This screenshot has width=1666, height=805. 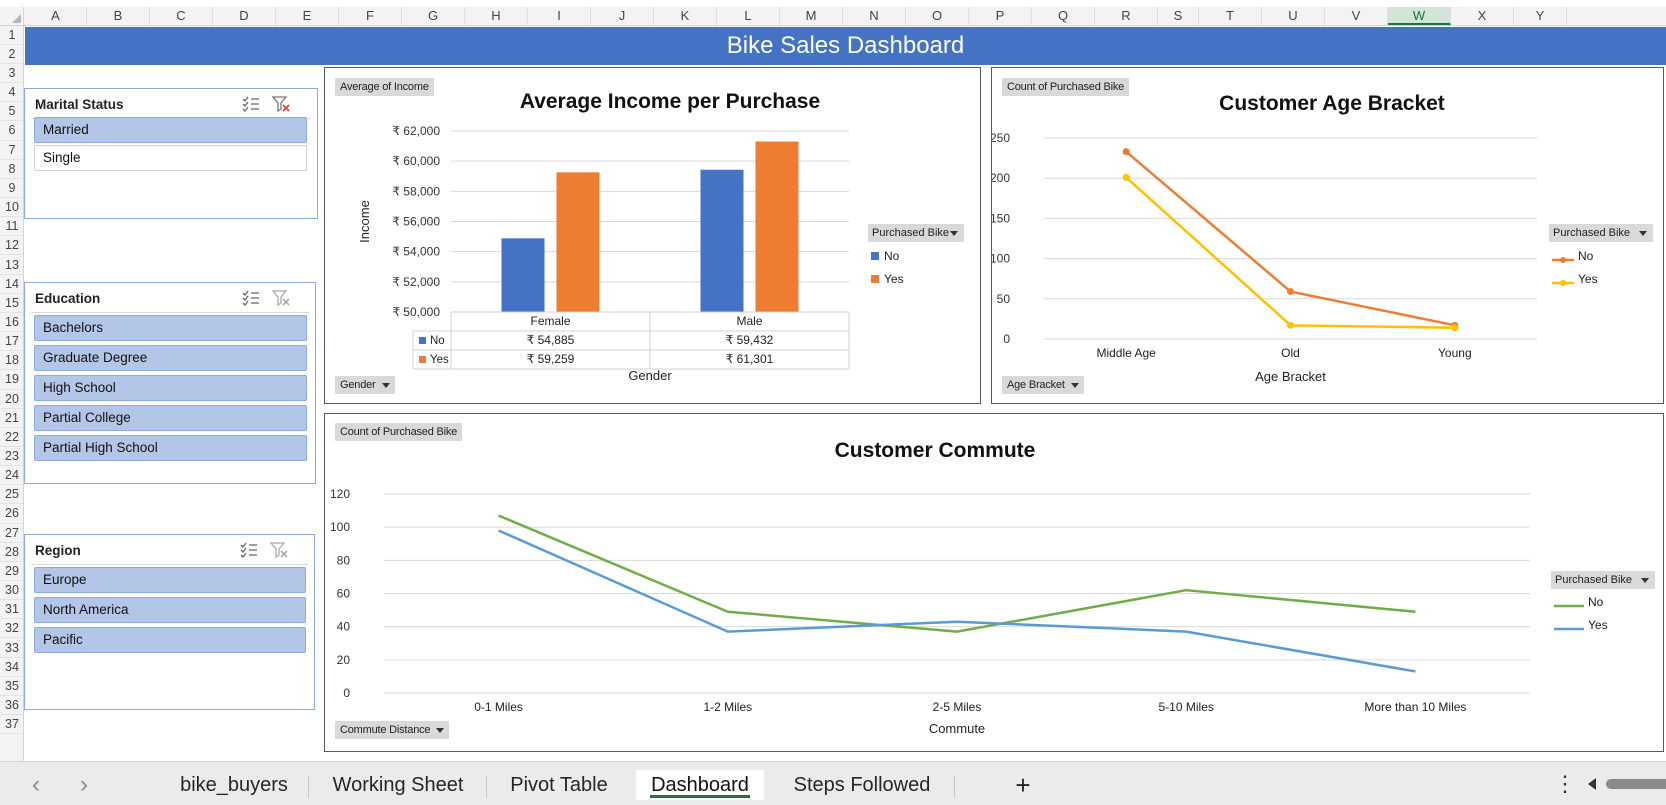 What do you see at coordinates (11, 112) in the screenshot?
I see `row-header-5: 5` at bounding box center [11, 112].